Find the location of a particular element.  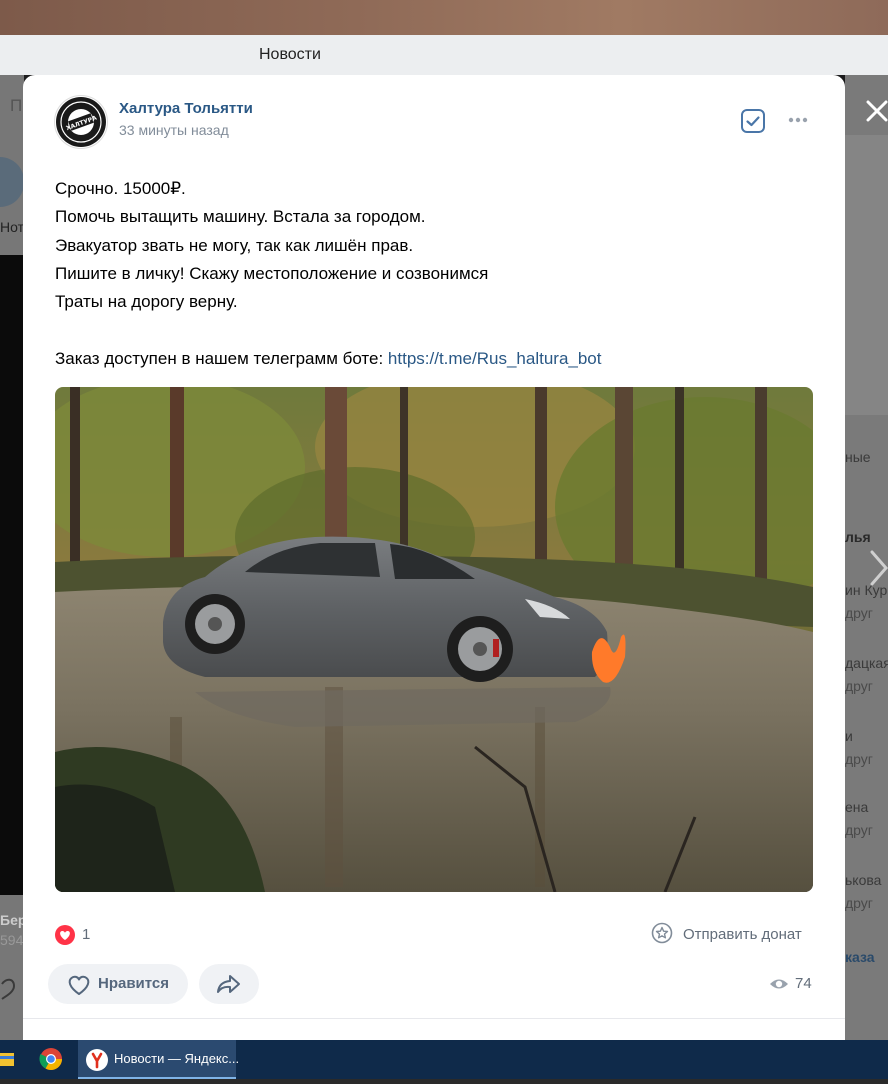

share-arrow-icon is located at coordinates (228, 984).